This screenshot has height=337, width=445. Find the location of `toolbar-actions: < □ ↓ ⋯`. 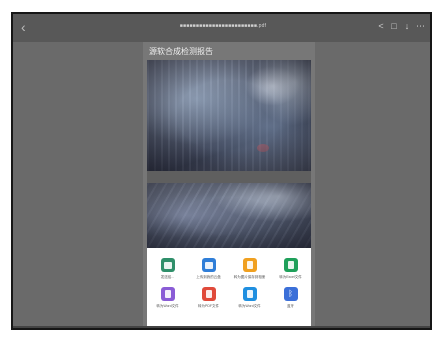

toolbar-actions: < □ ↓ ⋯ is located at coordinates (401, 26).